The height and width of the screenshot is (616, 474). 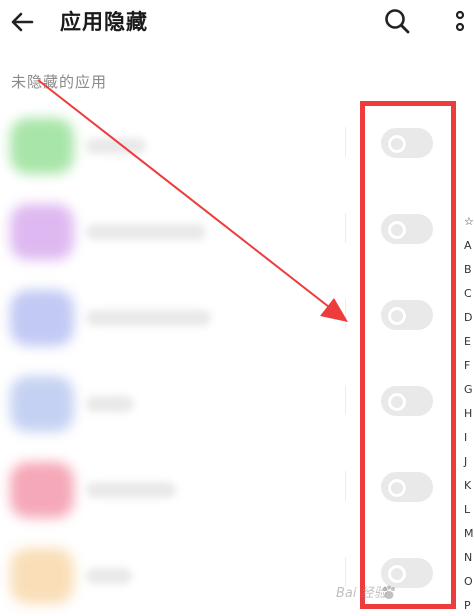 What do you see at coordinates (469, 318) in the screenshot?
I see `index-letter: D` at bounding box center [469, 318].